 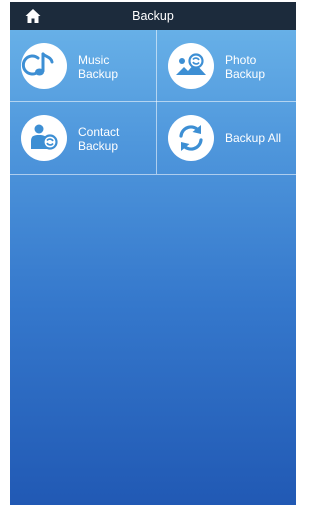 I want to click on grid-bottom-divider, so click(x=153, y=174).